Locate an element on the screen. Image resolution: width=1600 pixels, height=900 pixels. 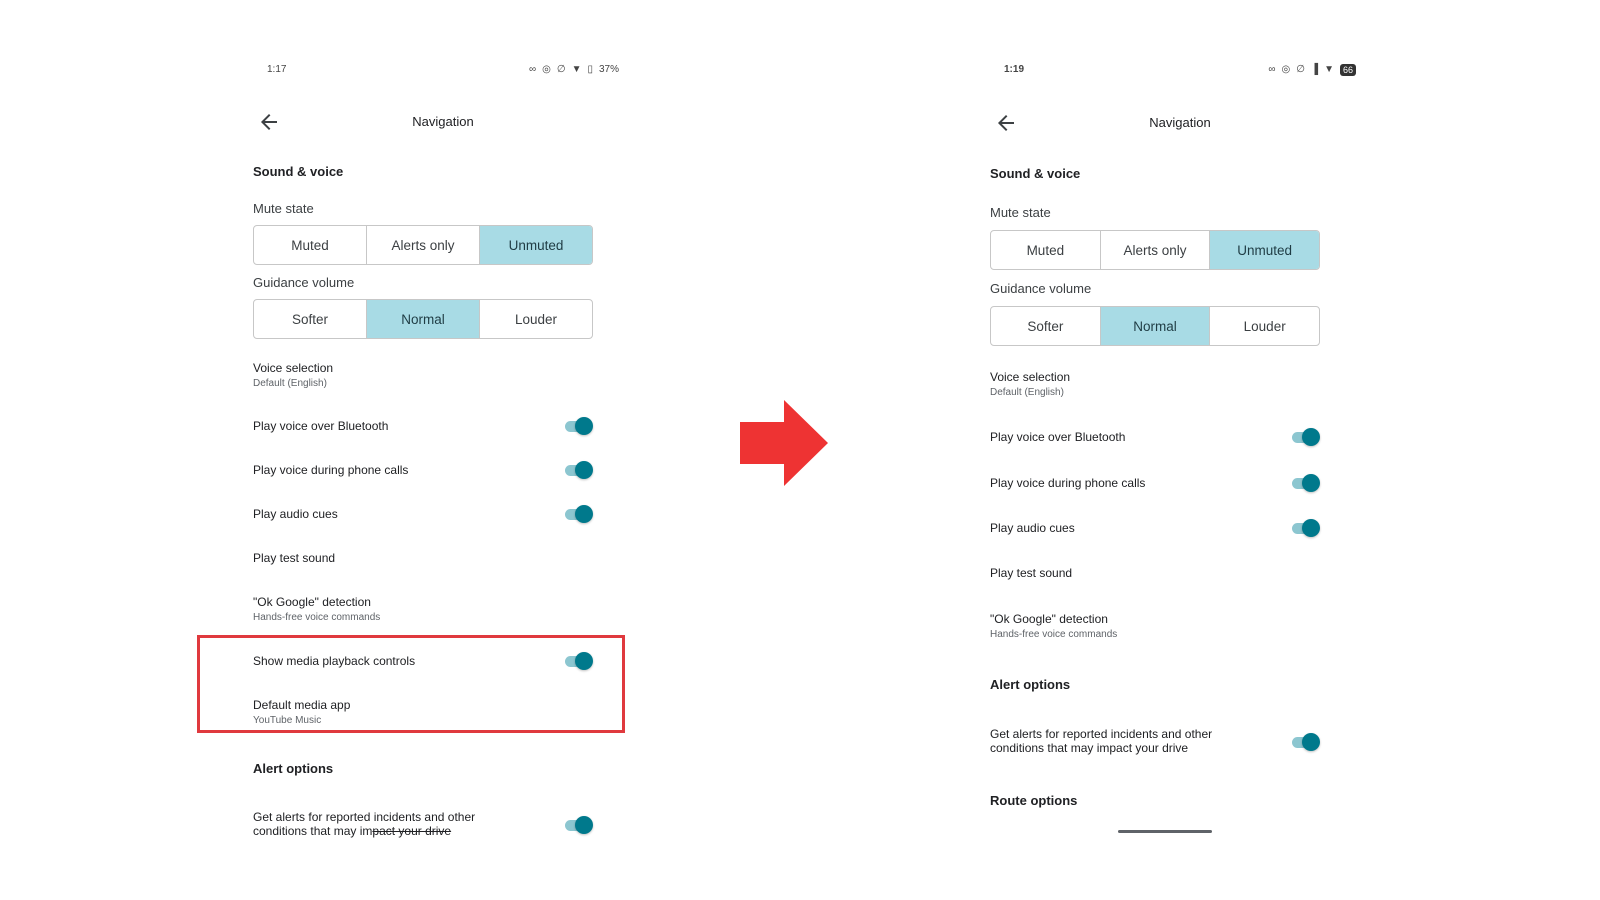
status-bar: 1:19 ∞ ◎ ∅ ▐ ▼ 66 is located at coordinates (1180, 71).